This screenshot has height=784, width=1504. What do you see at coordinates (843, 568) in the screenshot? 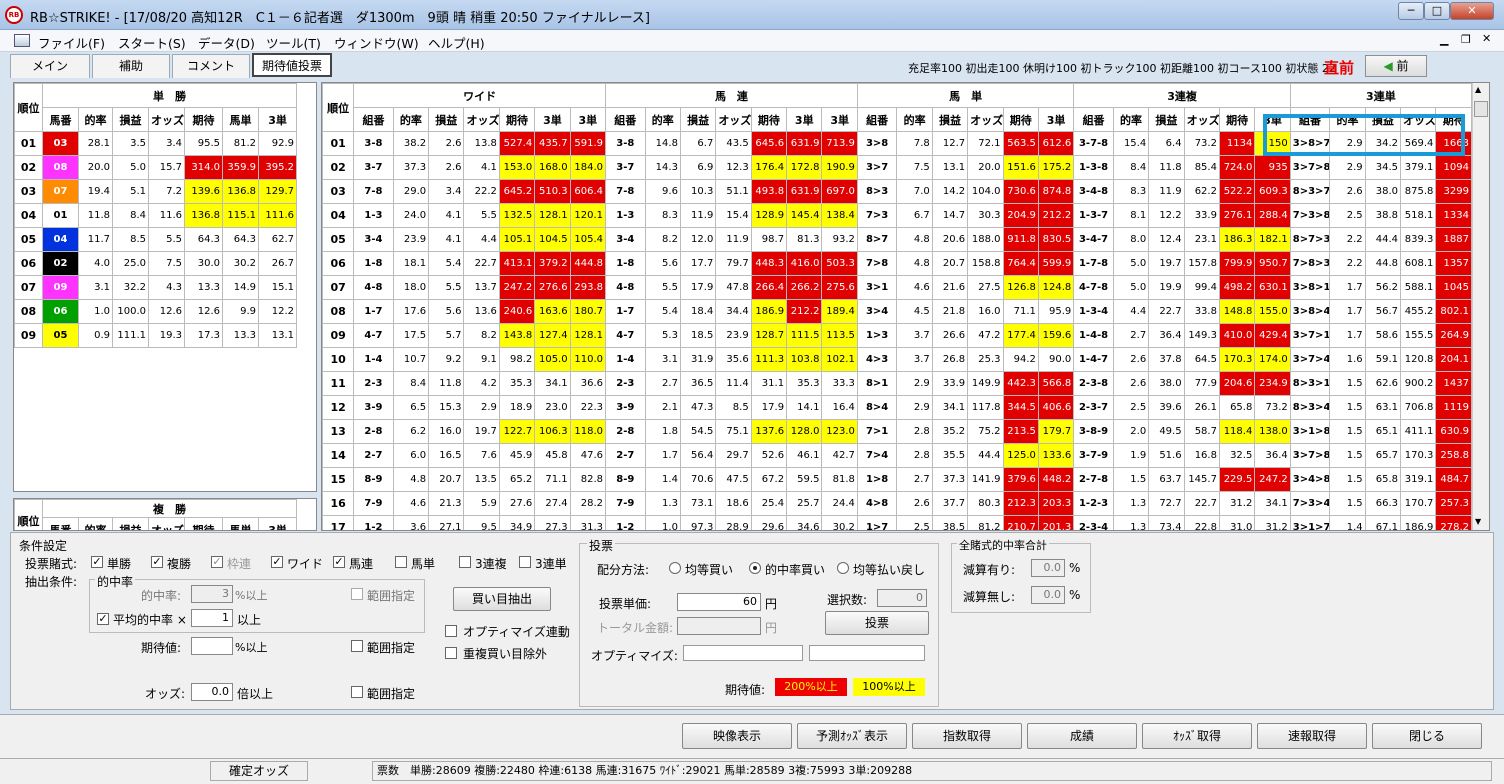
I see `dist-radio-payout` at bounding box center [843, 568].